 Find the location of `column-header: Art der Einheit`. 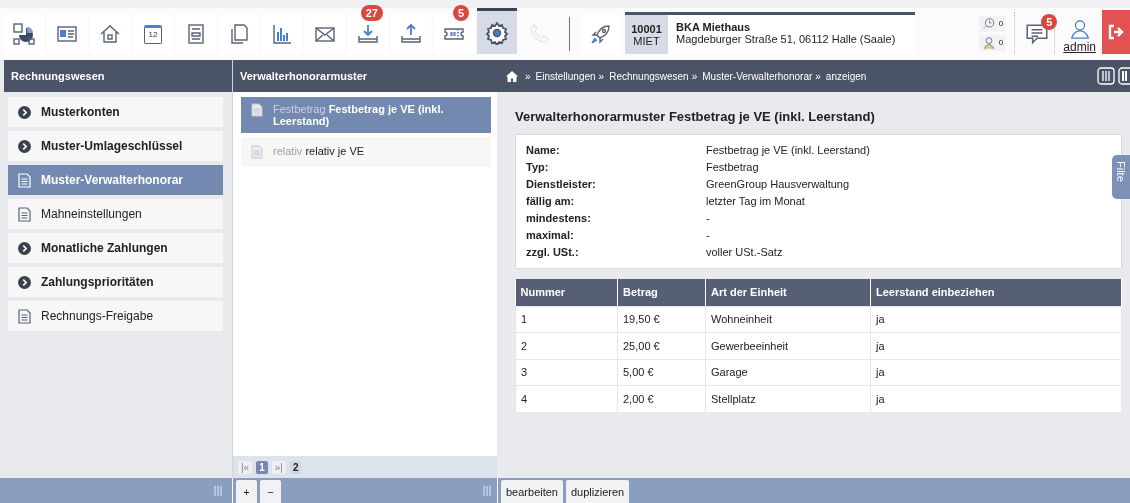

column-header: Art der Einheit is located at coordinates (788, 292).